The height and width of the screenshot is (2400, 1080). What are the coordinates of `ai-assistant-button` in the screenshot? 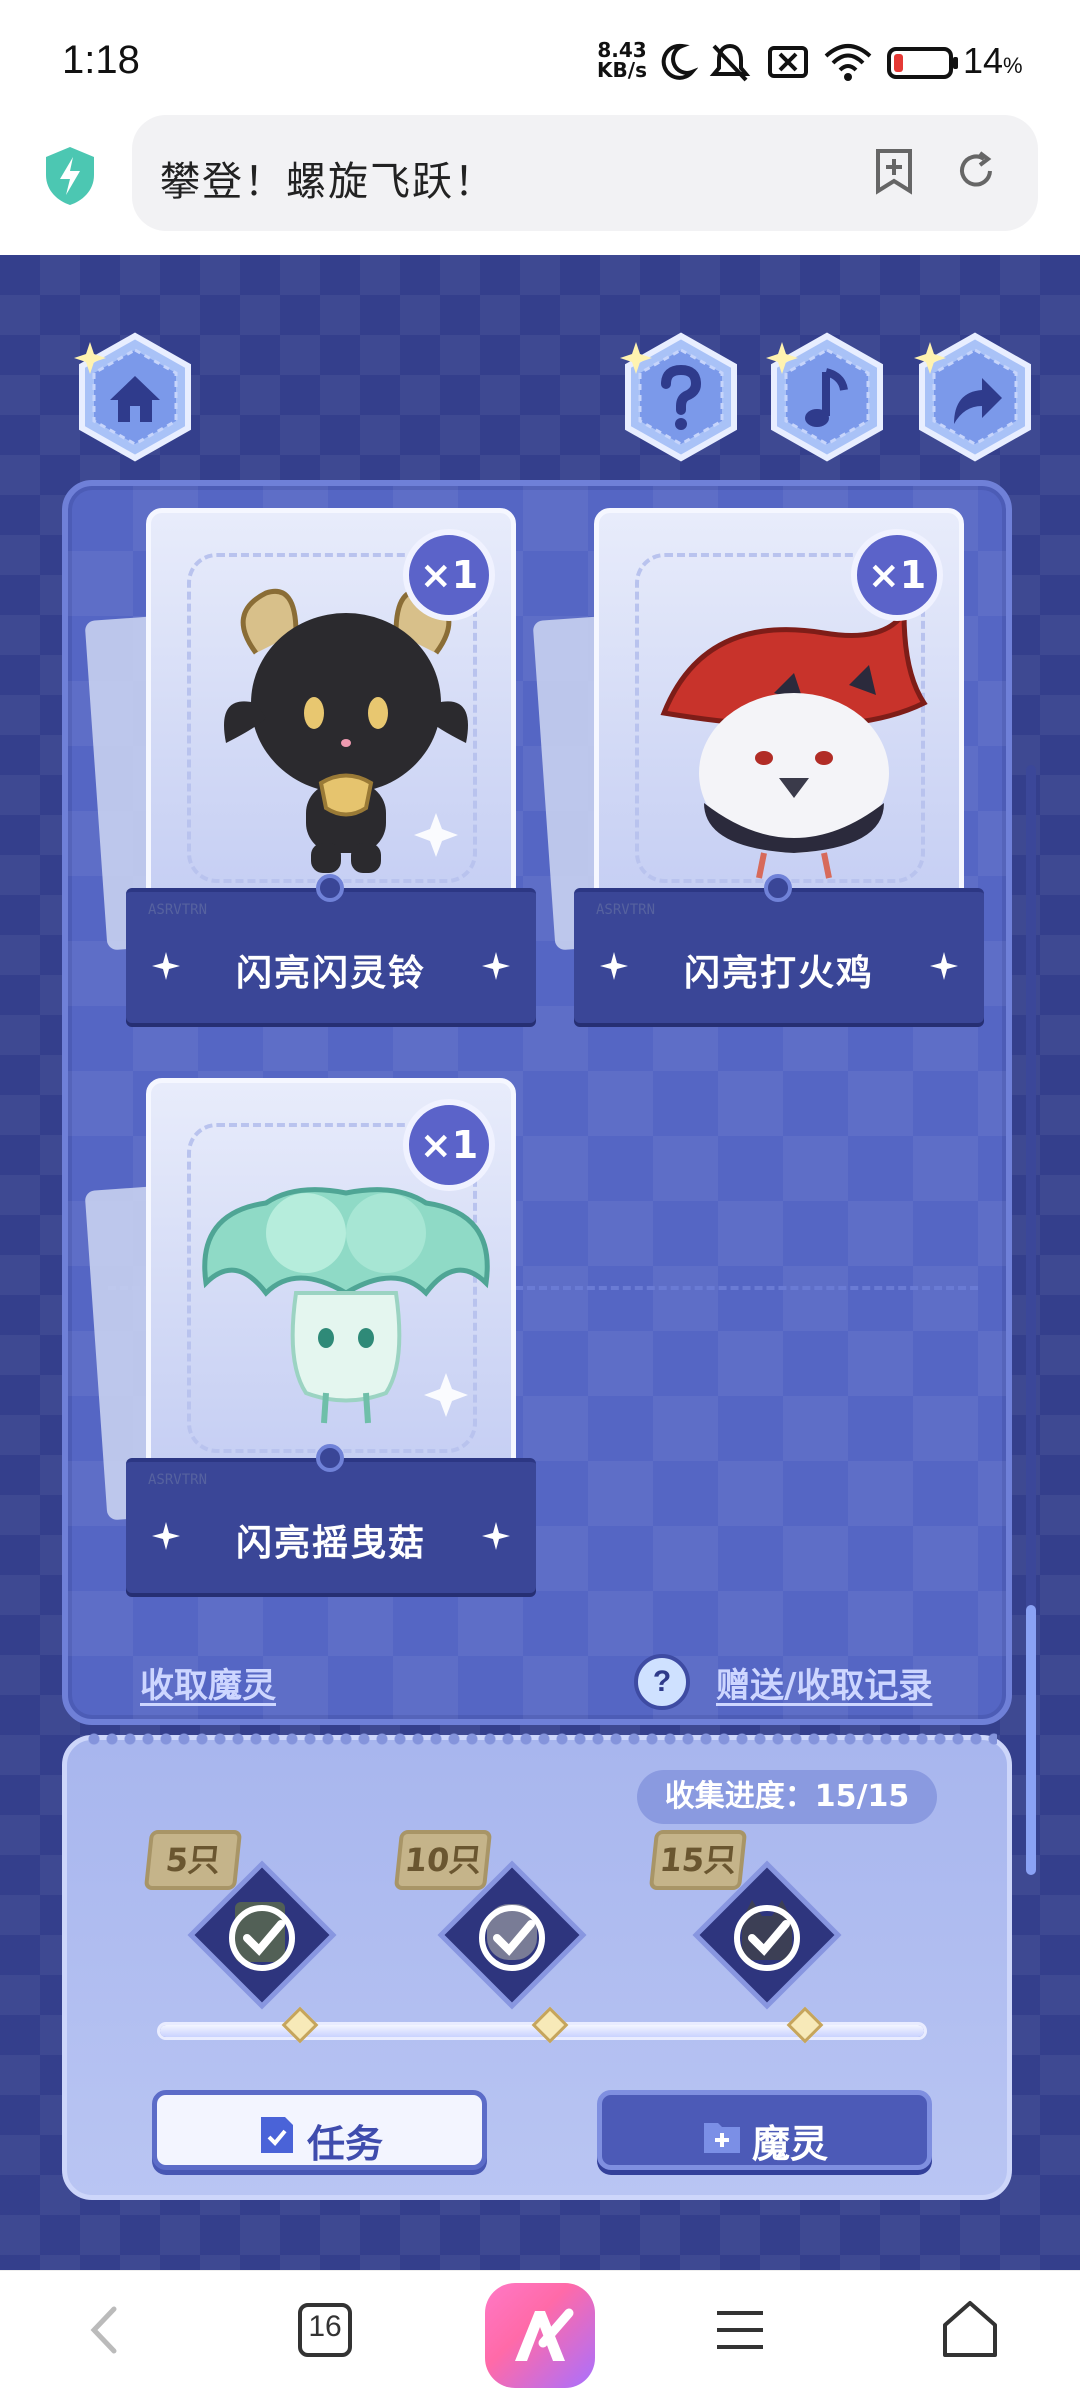 It's located at (540, 2335).